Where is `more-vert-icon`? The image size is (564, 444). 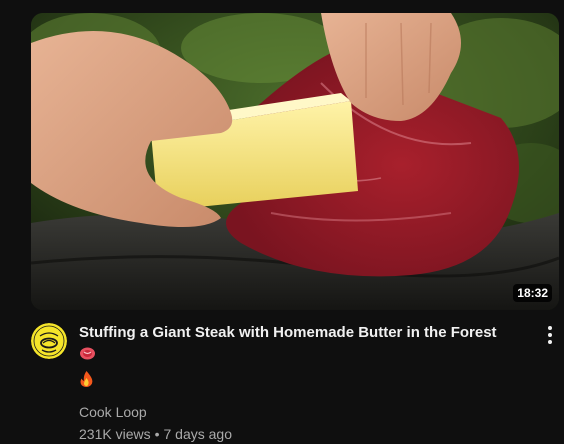 more-vert-icon is located at coordinates (550, 335).